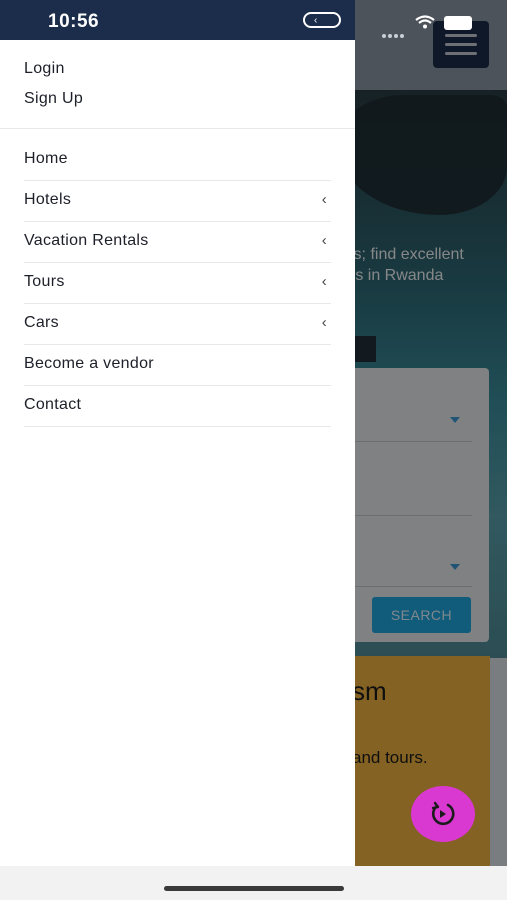 The image size is (507, 900). I want to click on status-time: 10:56, so click(74, 21).